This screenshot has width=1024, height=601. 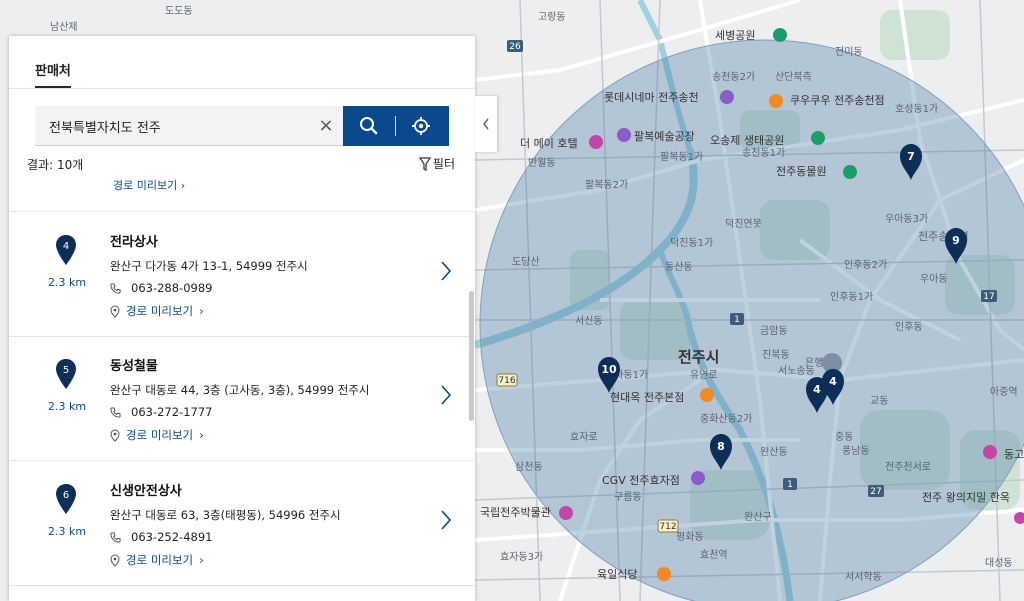 I want to click on dealer-phone: 063-288-0989, so click(x=161, y=288).